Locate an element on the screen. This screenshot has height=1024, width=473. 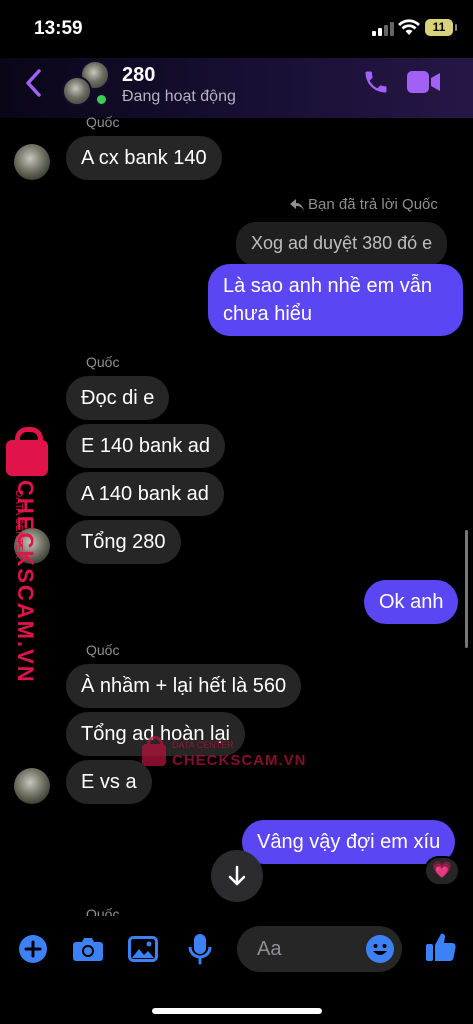
watermark: CHECKSCAM.VN DATA CENTER is located at coordinates (26, 555).